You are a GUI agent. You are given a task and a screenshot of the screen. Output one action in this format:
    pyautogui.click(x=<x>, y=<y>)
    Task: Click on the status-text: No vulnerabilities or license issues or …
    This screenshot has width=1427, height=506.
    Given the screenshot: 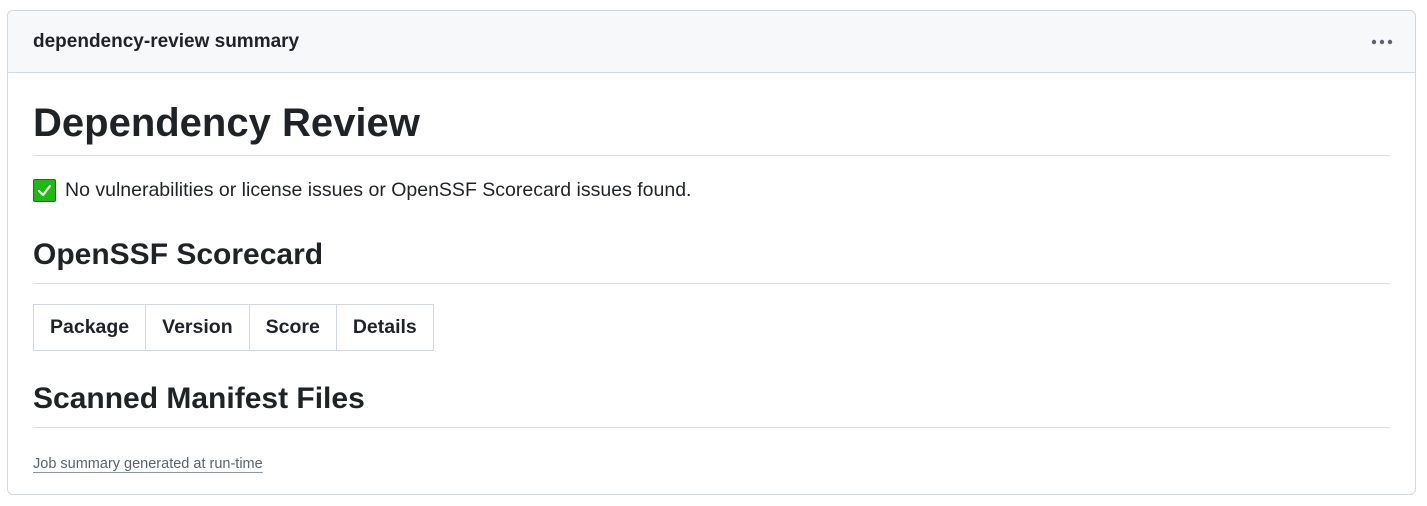 What is the action you would take?
    pyautogui.click(x=378, y=190)
    